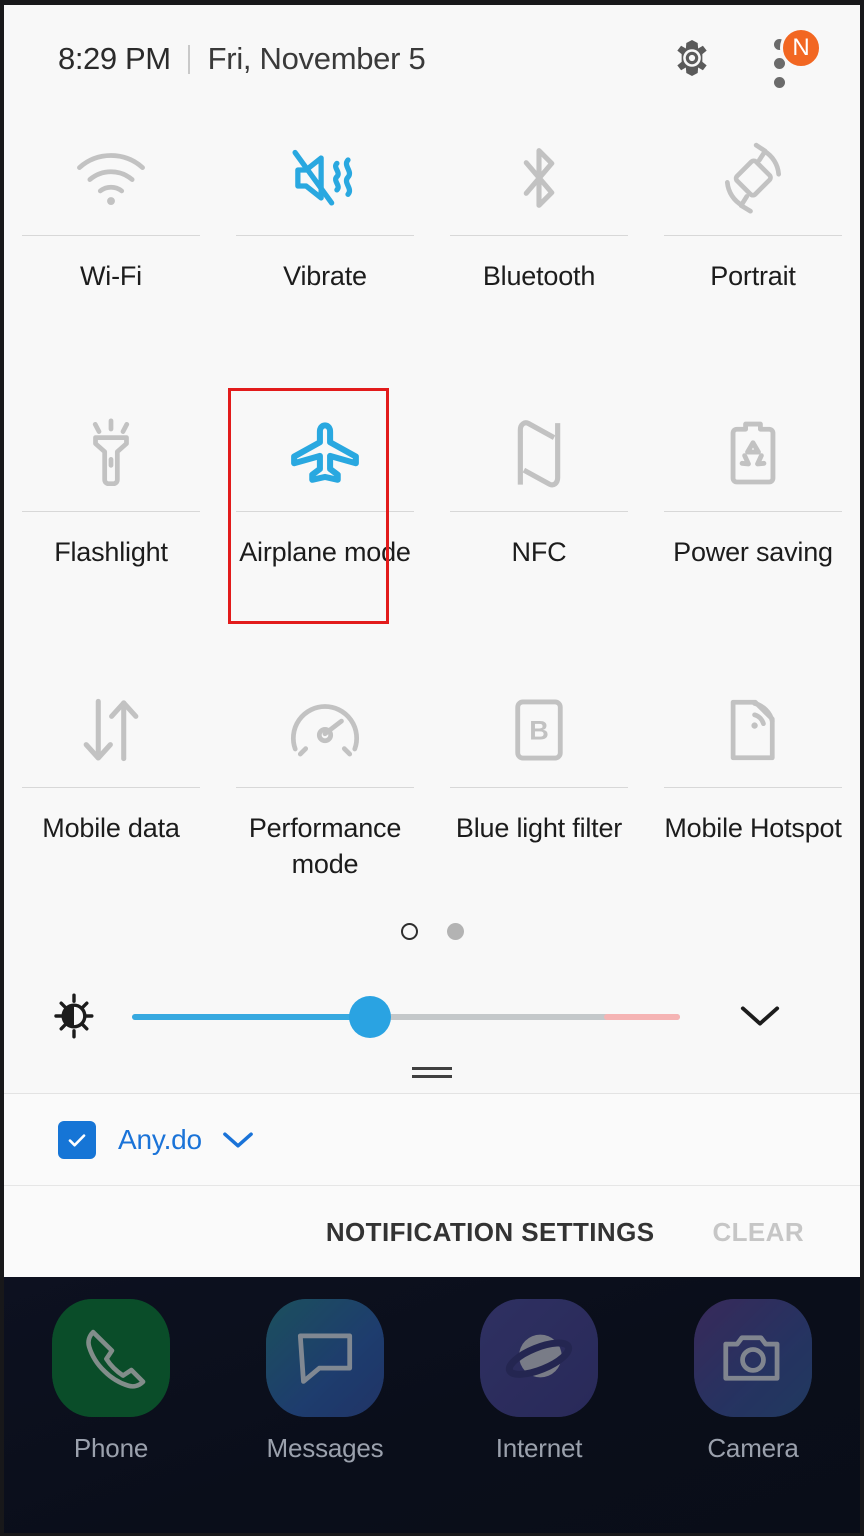  I want to click on tile-label: Blue light filter, so click(539, 828).